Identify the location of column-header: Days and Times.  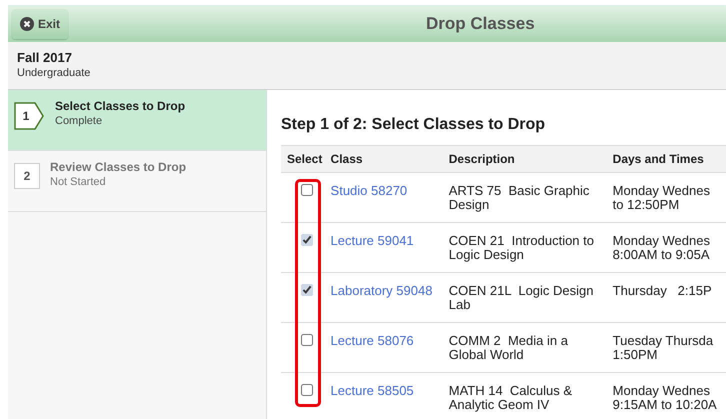
(666, 159).